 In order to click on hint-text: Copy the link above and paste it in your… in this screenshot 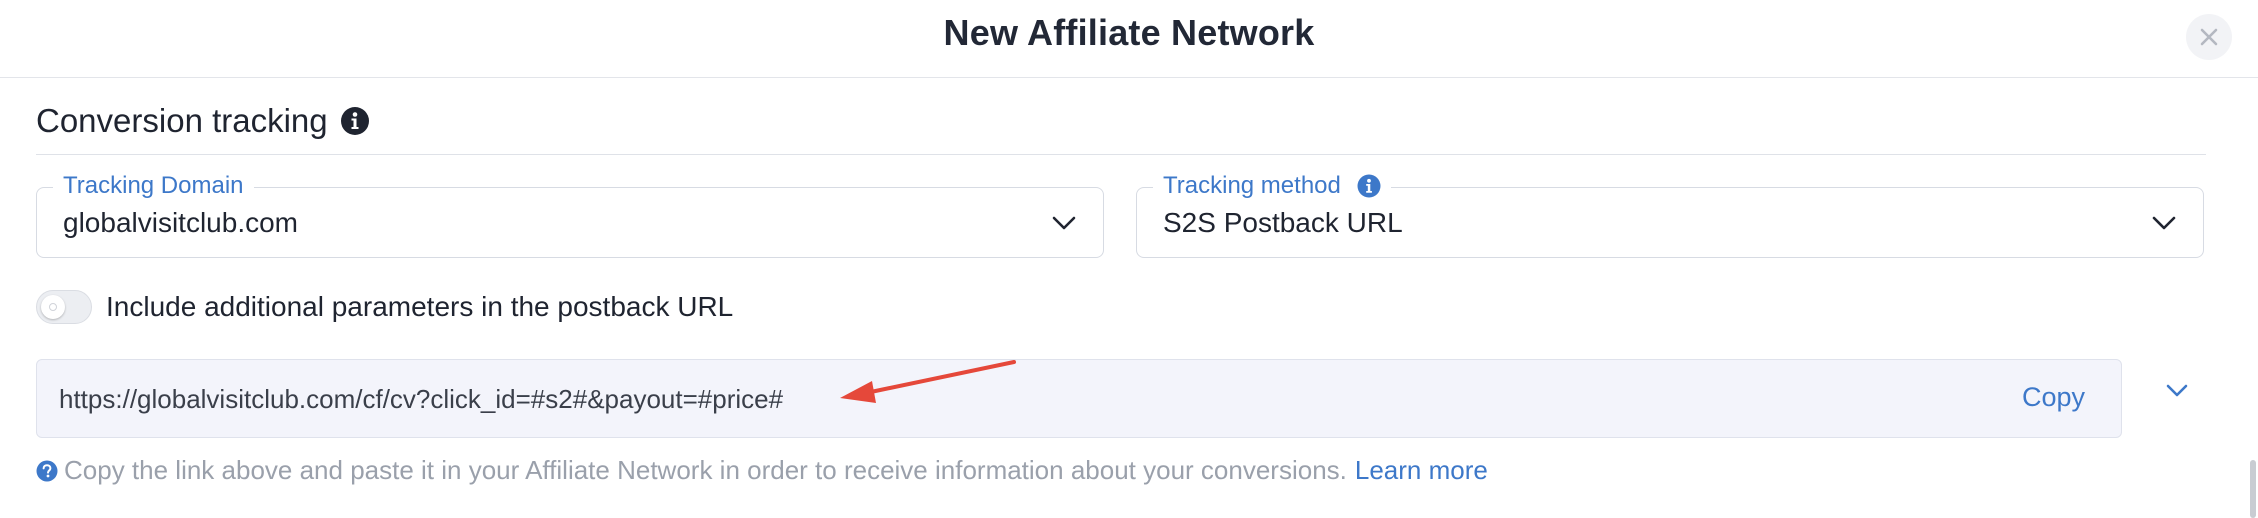, I will do `click(705, 470)`.